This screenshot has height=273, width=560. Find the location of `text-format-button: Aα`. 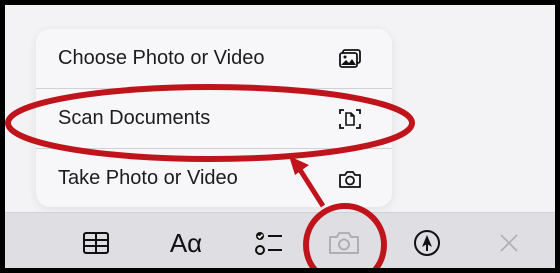

text-format-button: Aα is located at coordinates (186, 243).